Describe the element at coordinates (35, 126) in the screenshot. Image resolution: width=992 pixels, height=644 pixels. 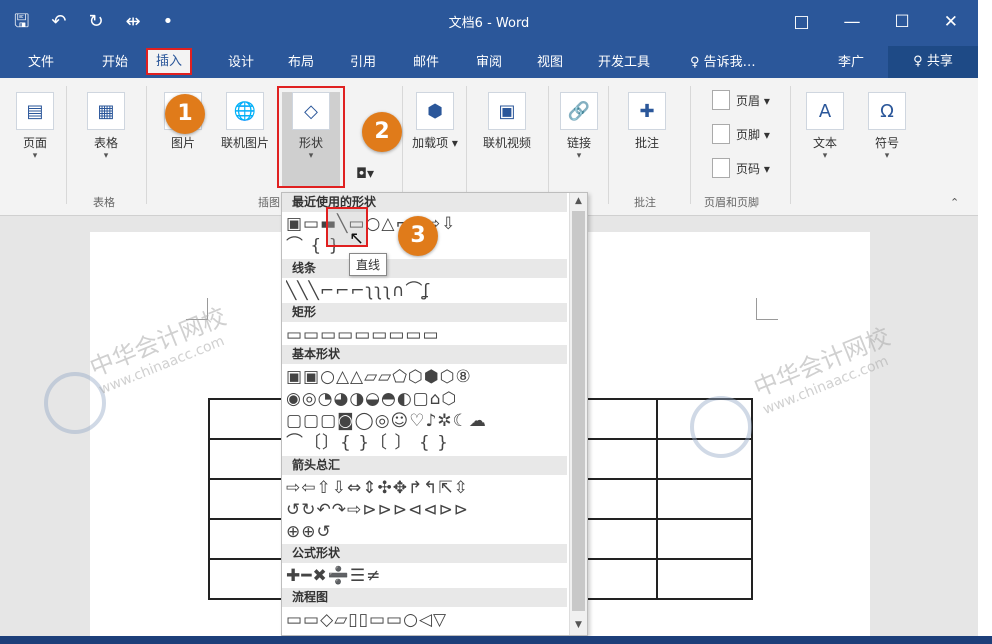
I see `page-button: ▤ 页面 ▾` at that location.